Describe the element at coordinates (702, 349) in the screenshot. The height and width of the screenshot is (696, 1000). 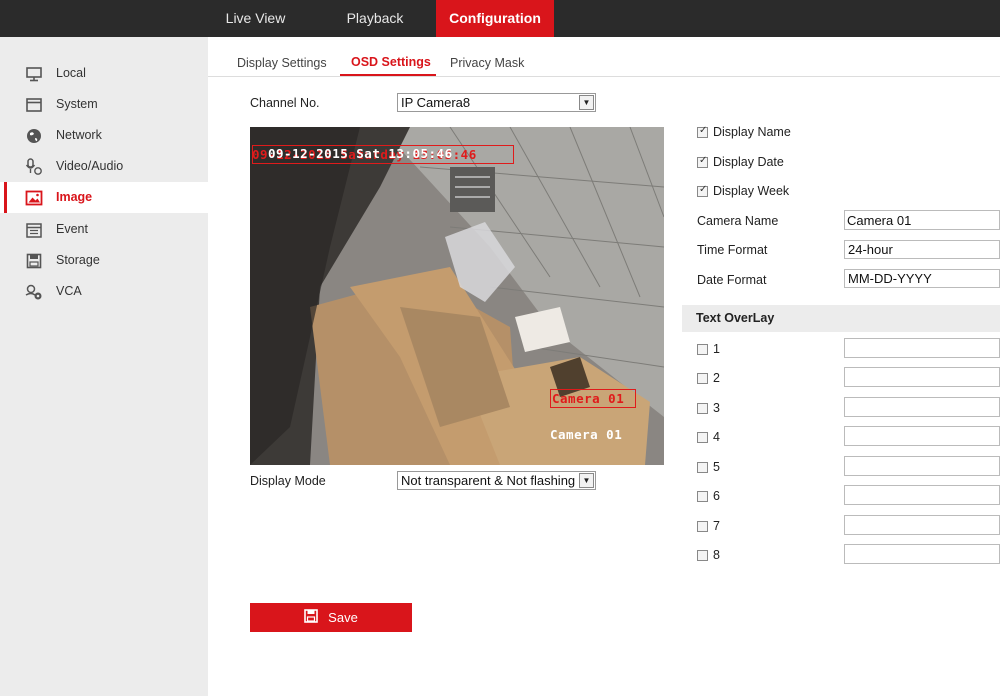
I see `overlay-1-checkbox` at that location.